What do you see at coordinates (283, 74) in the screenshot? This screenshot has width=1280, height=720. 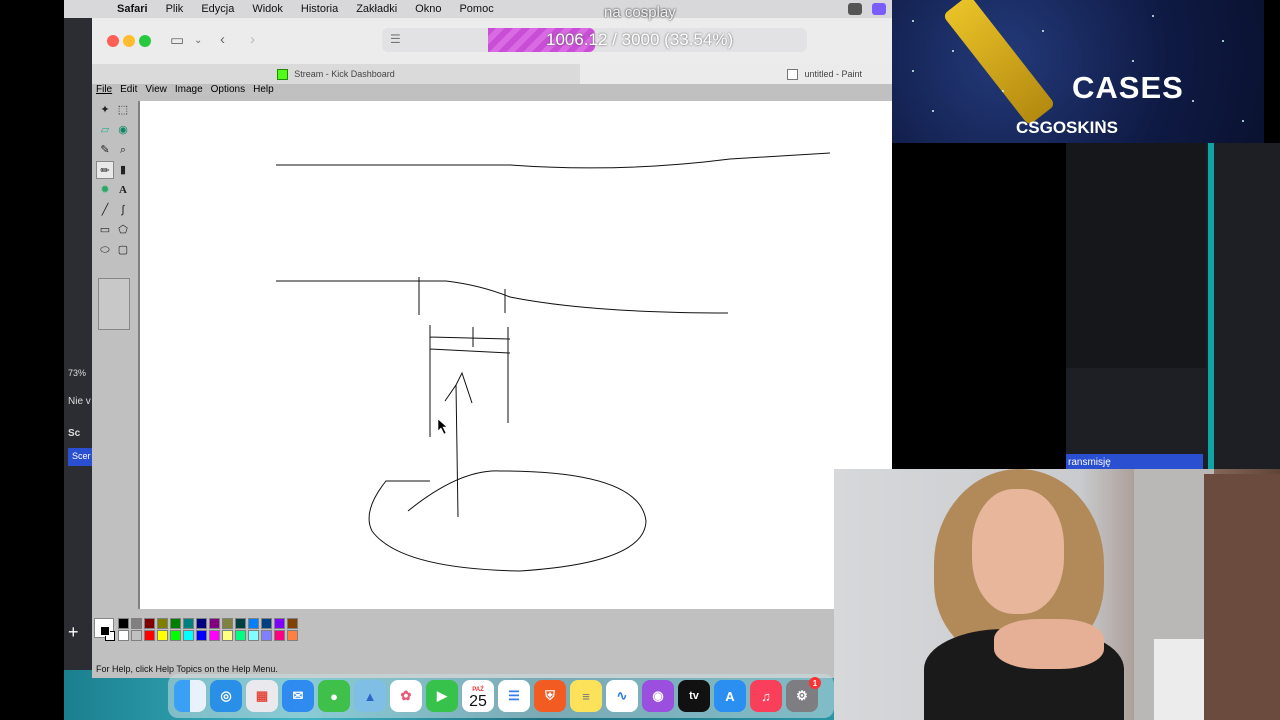 I see `kick-logo-icon` at bounding box center [283, 74].